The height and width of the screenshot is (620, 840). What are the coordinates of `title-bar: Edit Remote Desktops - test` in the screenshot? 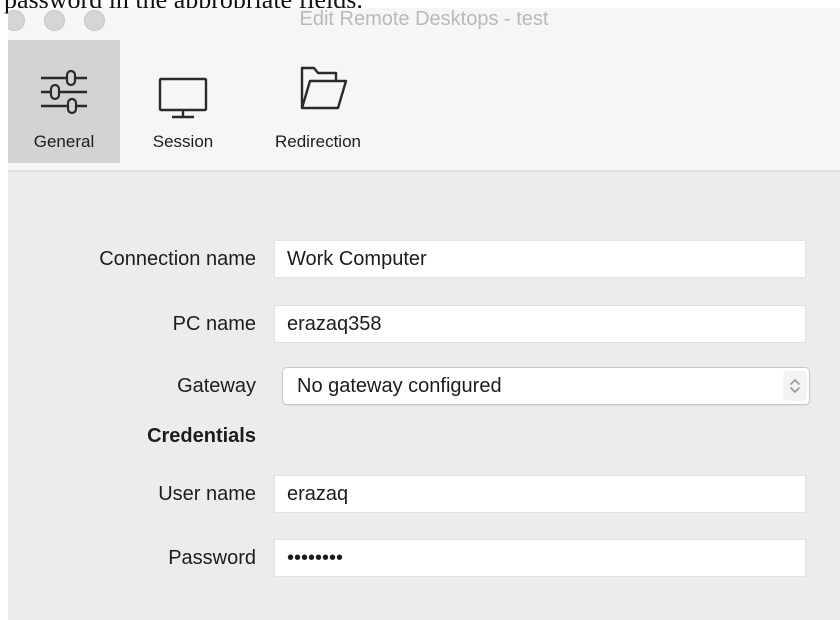 It's located at (424, 24).